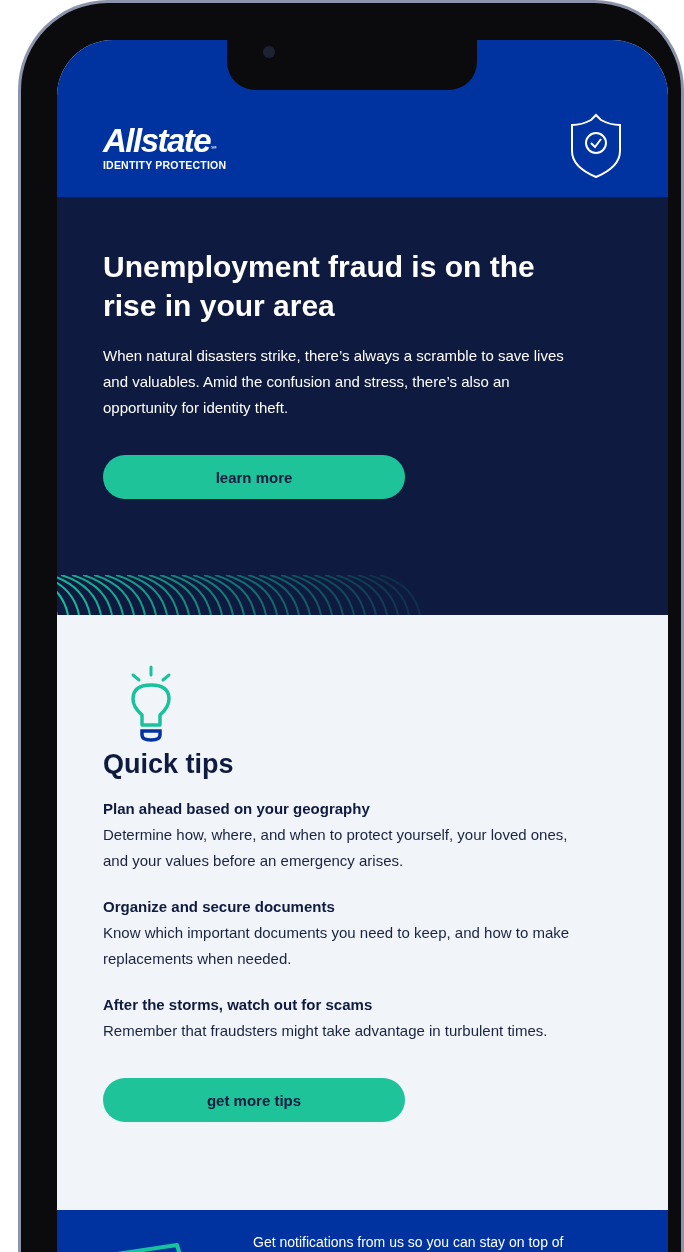 This screenshot has width=684, height=1252. Describe the element at coordinates (157, 141) in the screenshot. I see `brand-name: Allstate` at that location.